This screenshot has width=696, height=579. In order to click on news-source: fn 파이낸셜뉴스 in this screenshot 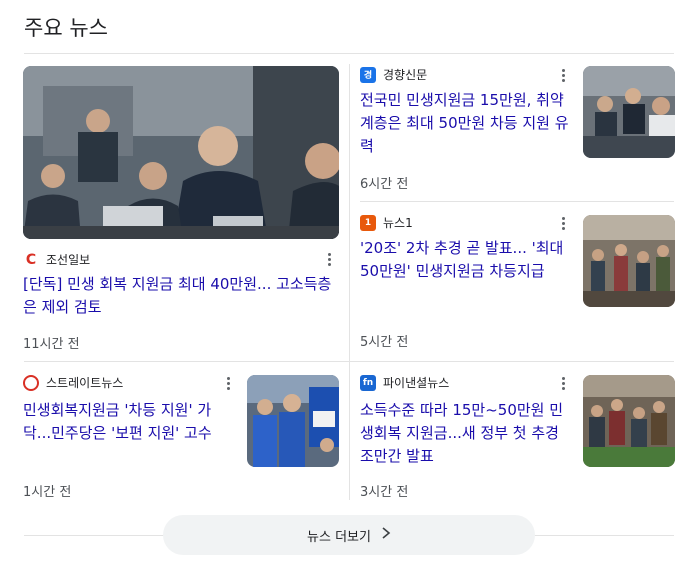, I will do `click(404, 382)`.